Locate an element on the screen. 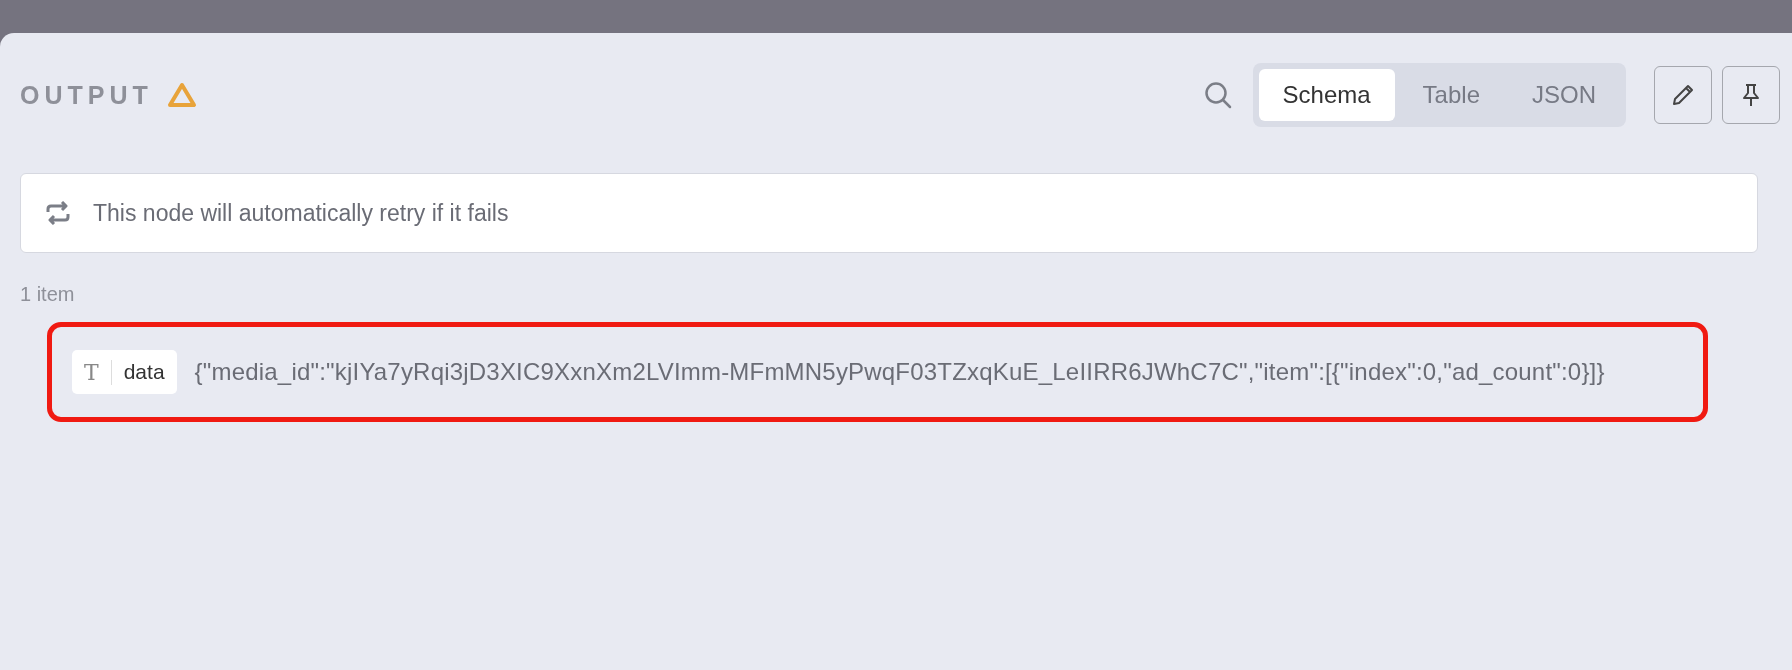 The height and width of the screenshot is (670, 1792). repeat-icon is located at coordinates (58, 213).